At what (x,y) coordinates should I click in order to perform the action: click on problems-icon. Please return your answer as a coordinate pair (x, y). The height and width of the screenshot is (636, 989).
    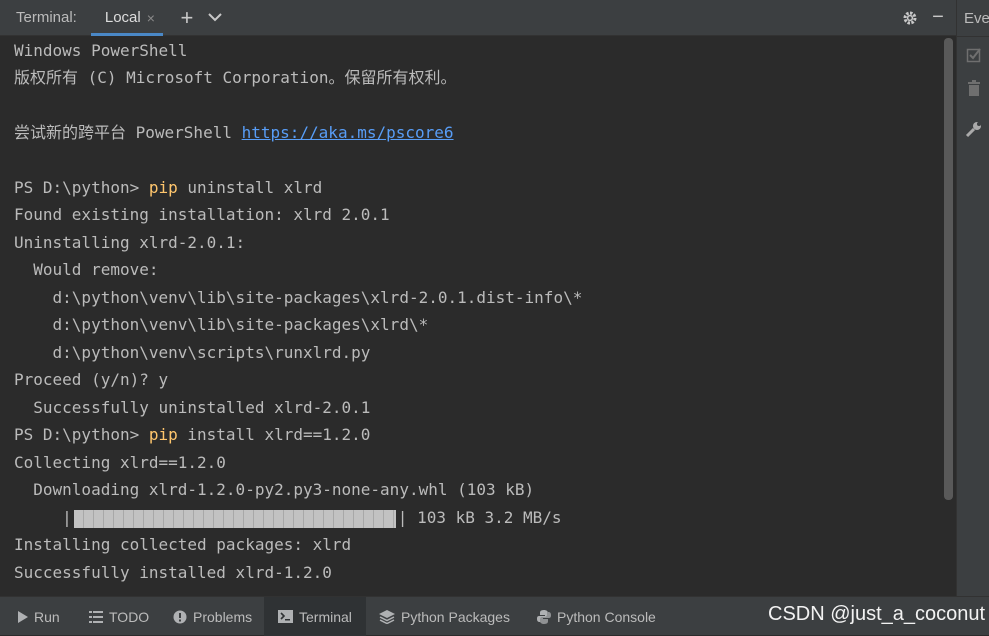
    Looking at the image, I should click on (180, 617).